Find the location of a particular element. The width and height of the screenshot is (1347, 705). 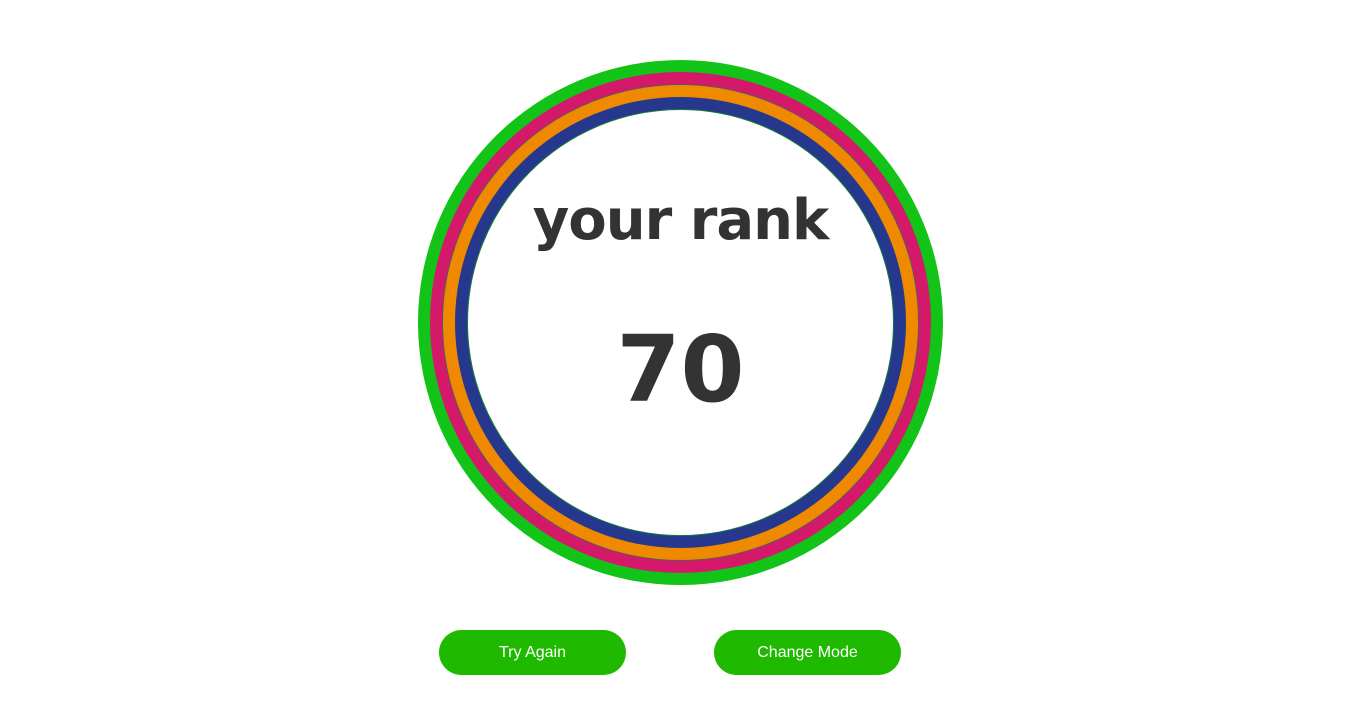

rank-label: your rank is located at coordinates (680, 220).